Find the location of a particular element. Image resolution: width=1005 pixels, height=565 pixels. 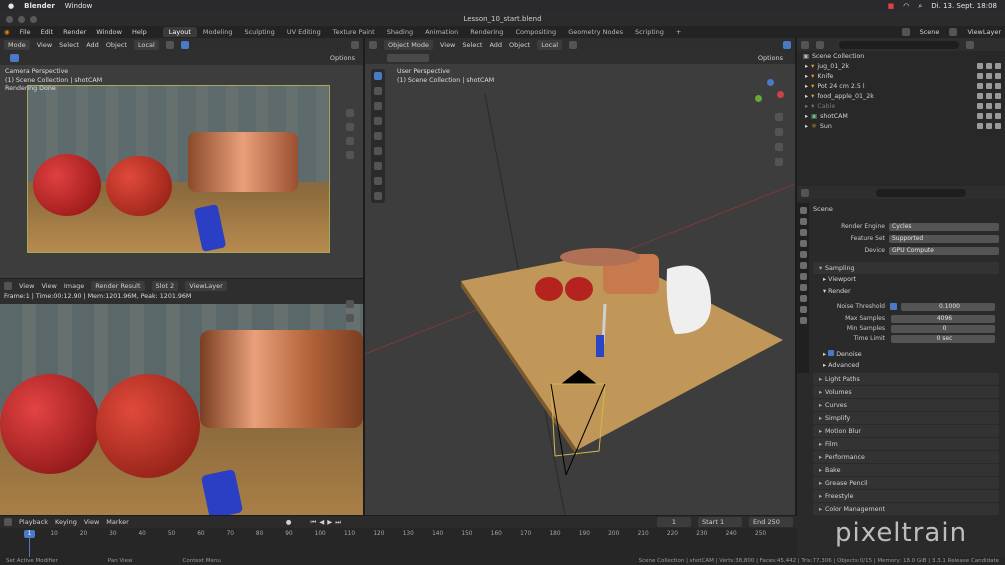

outliner-item: ▸ ▾ food_apple_01_2k is located at coordinates (901, 96).